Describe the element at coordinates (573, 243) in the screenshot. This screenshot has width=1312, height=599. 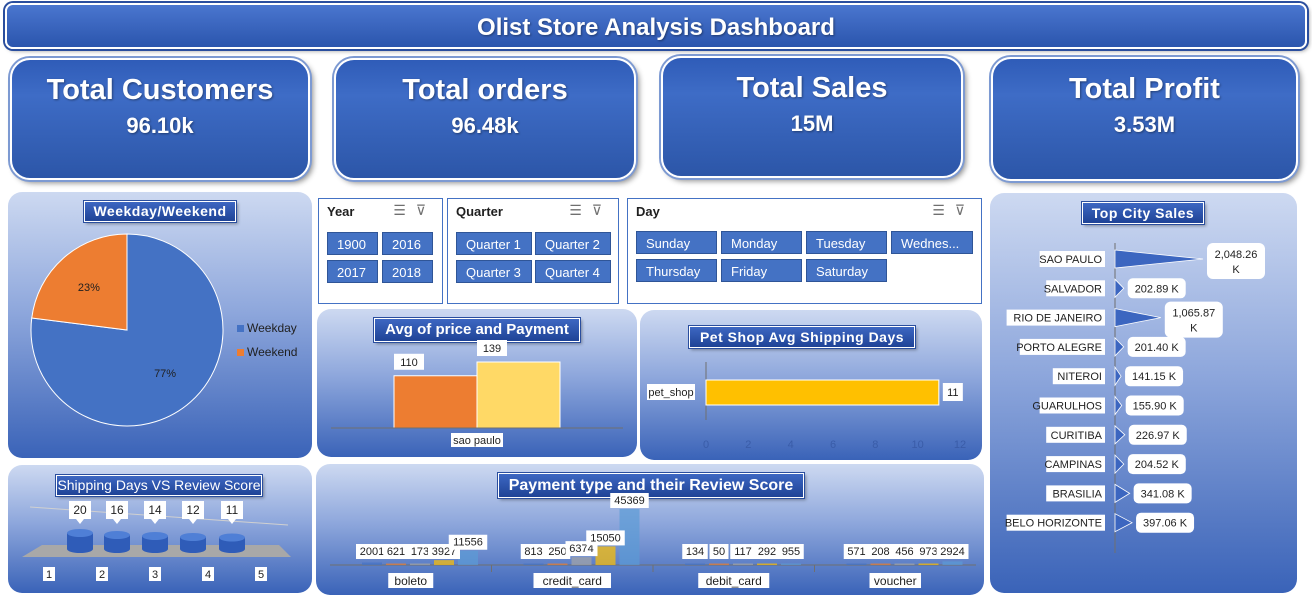
I see `slicer-item-quarter-2: Quarter 2` at that location.